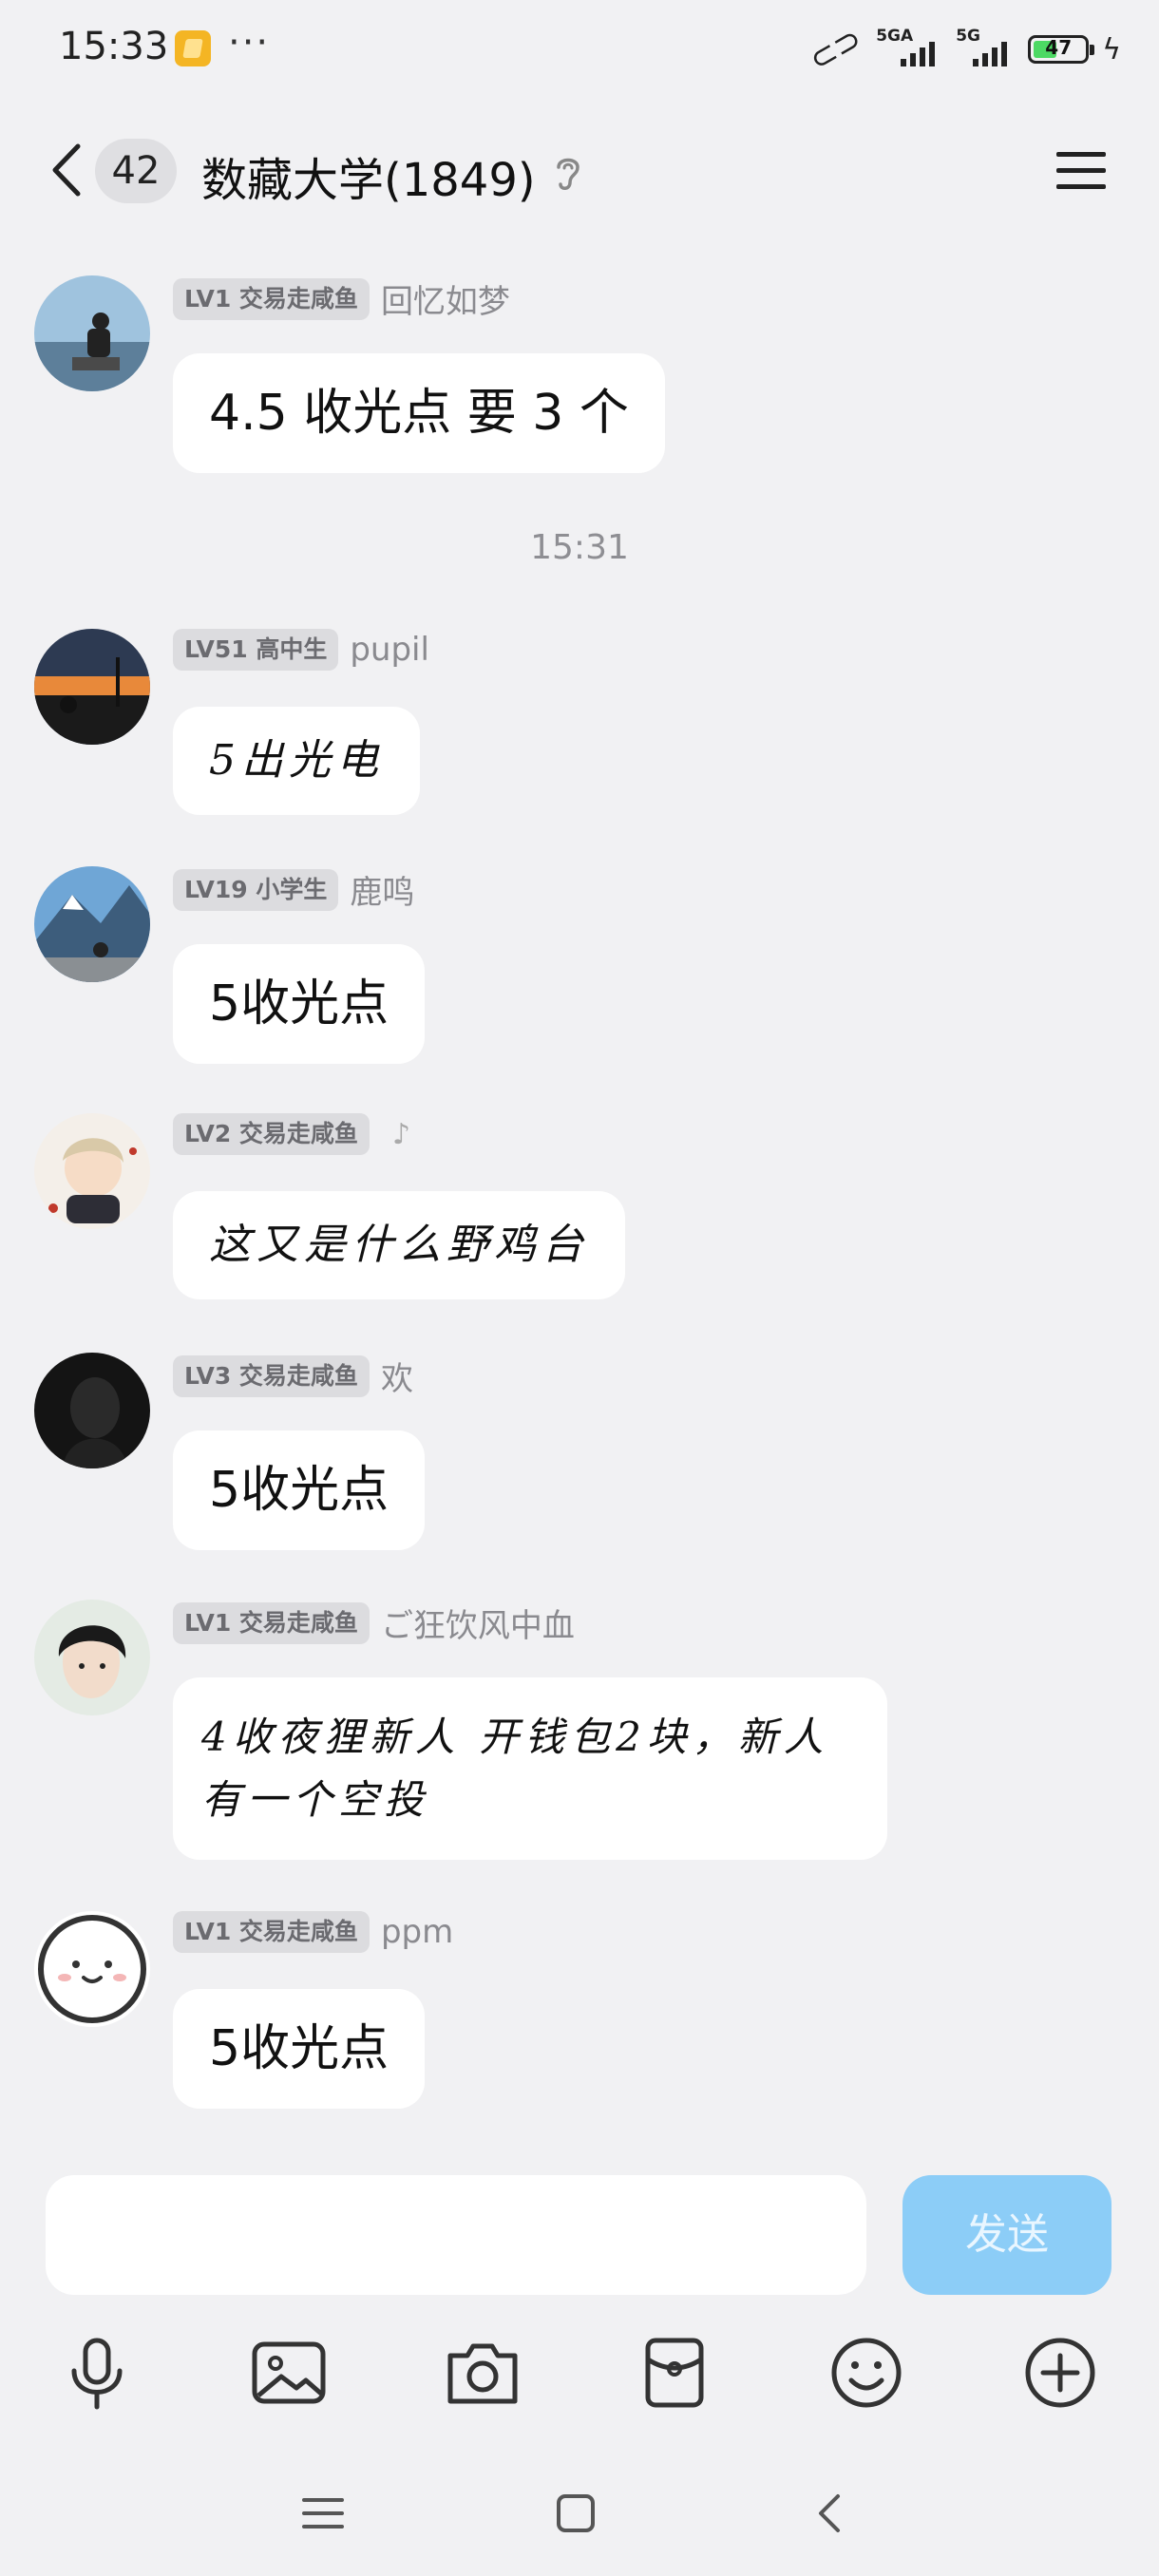 The image size is (1159, 2576). What do you see at coordinates (1059, 47) in the screenshot?
I see `battery-level: 47` at bounding box center [1059, 47].